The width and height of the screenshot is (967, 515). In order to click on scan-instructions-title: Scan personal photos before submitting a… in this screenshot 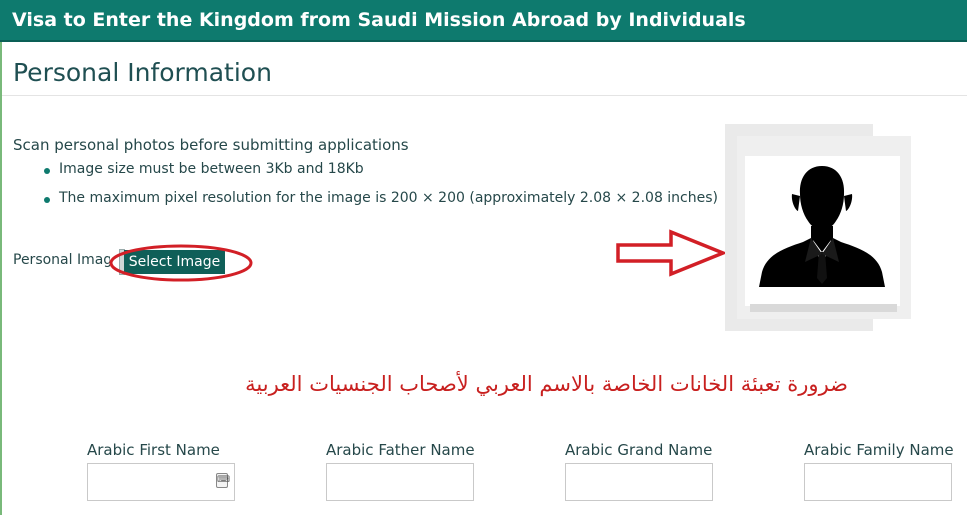, I will do `click(211, 145)`.